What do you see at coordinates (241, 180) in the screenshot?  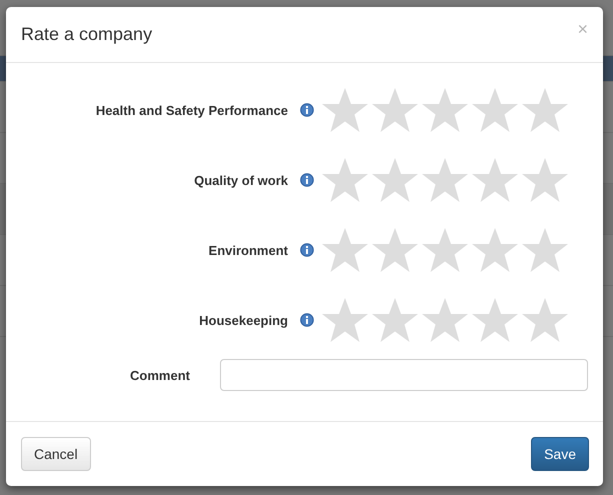 I see `criterion-label: Quality of work` at bounding box center [241, 180].